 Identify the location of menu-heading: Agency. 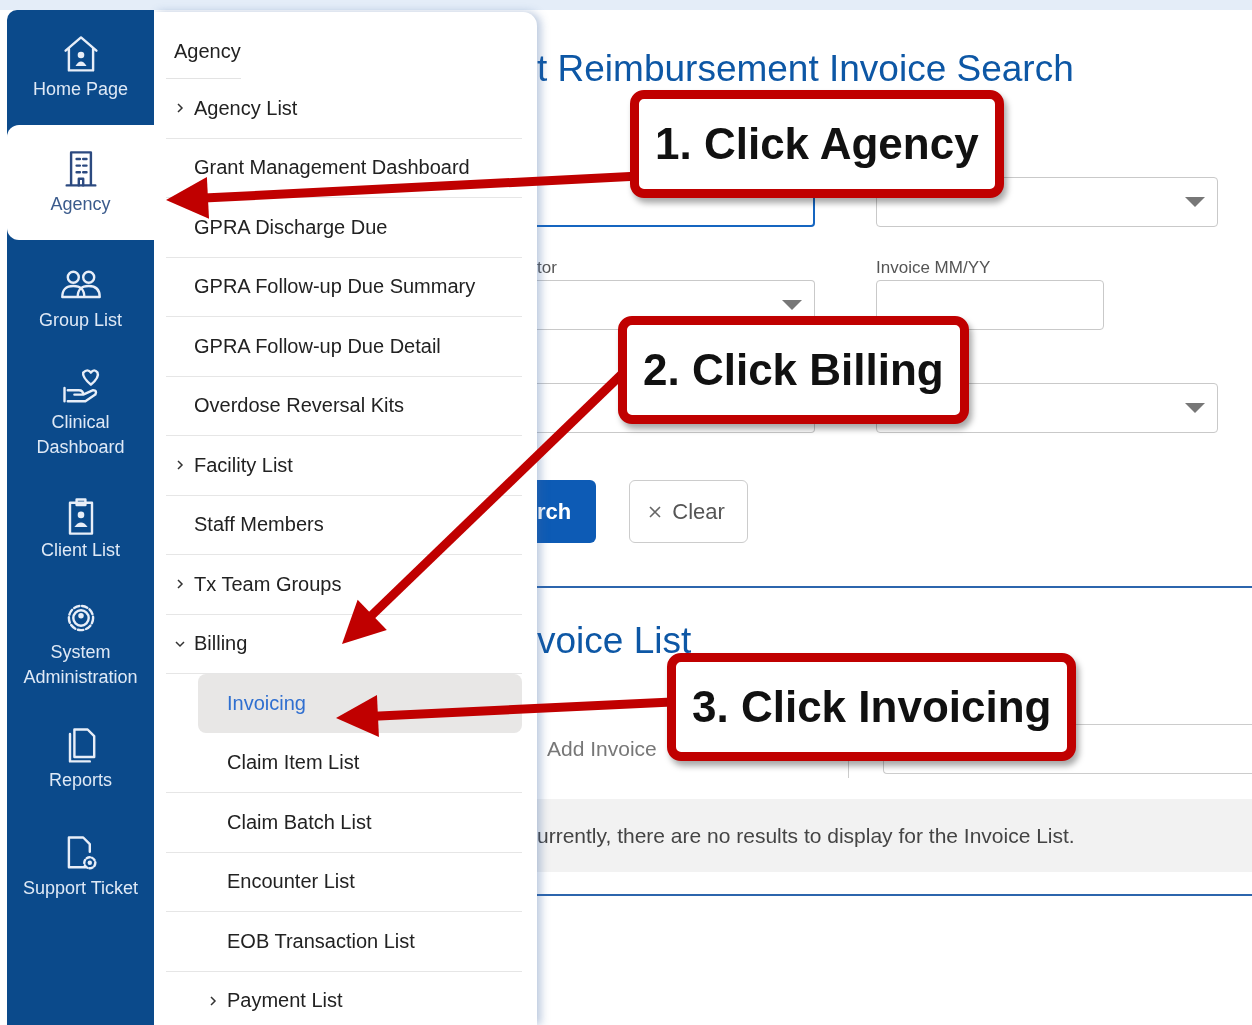
(203, 51).